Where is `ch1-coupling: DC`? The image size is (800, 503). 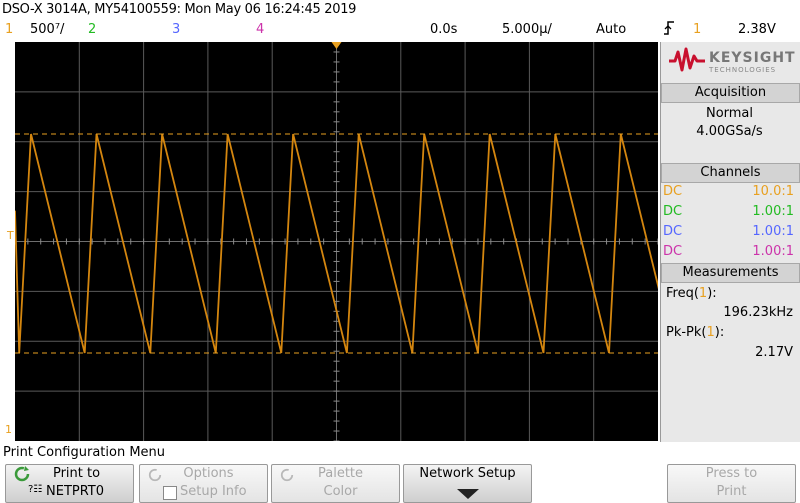
ch1-coupling: DC is located at coordinates (673, 191).